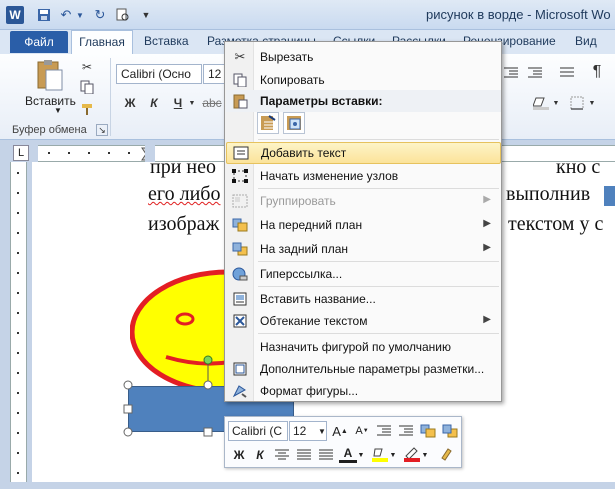 The width and height of the screenshot is (615, 489). What do you see at coordinates (314, 321) in the screenshot?
I see `menu-item-label: Обтекание текстом` at bounding box center [314, 321].